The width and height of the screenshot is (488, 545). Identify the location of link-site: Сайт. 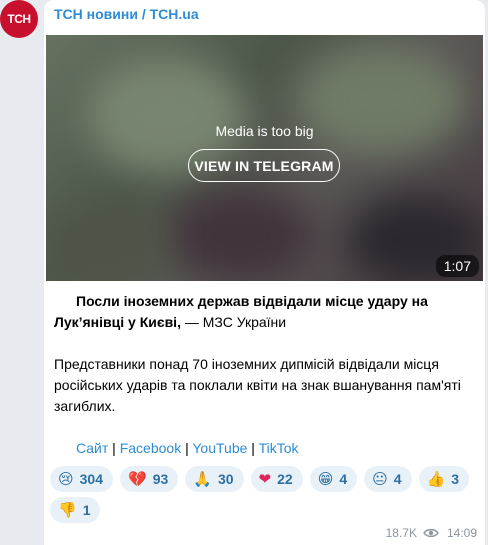
(92, 448).